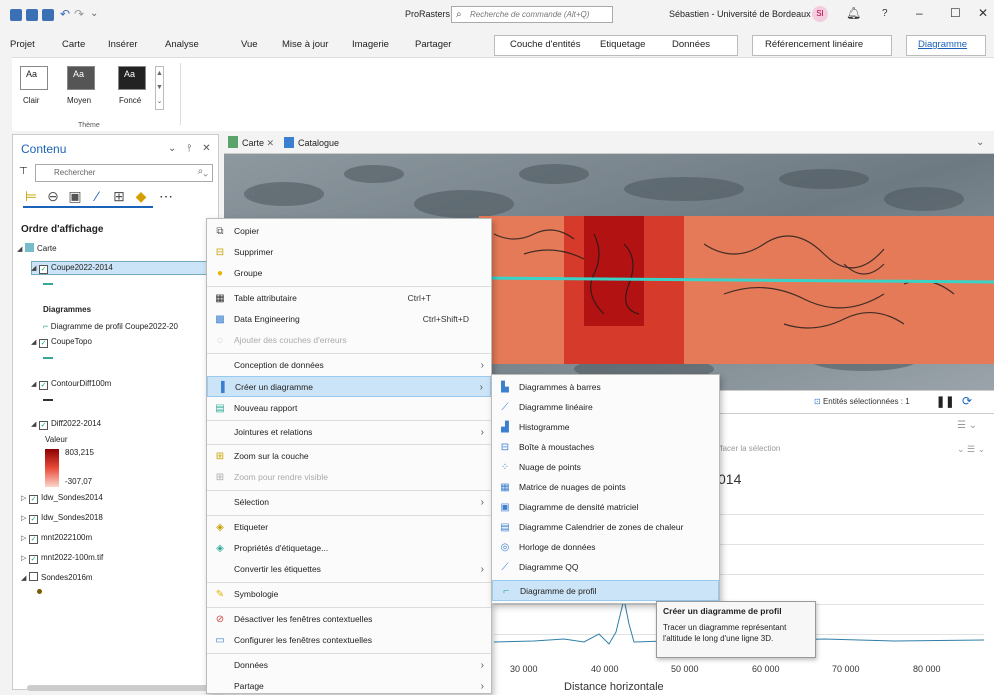 This screenshot has height=695, width=994. Describe the element at coordinates (853, 13) in the screenshot. I see `notification-icon: 🔔︎` at that location.